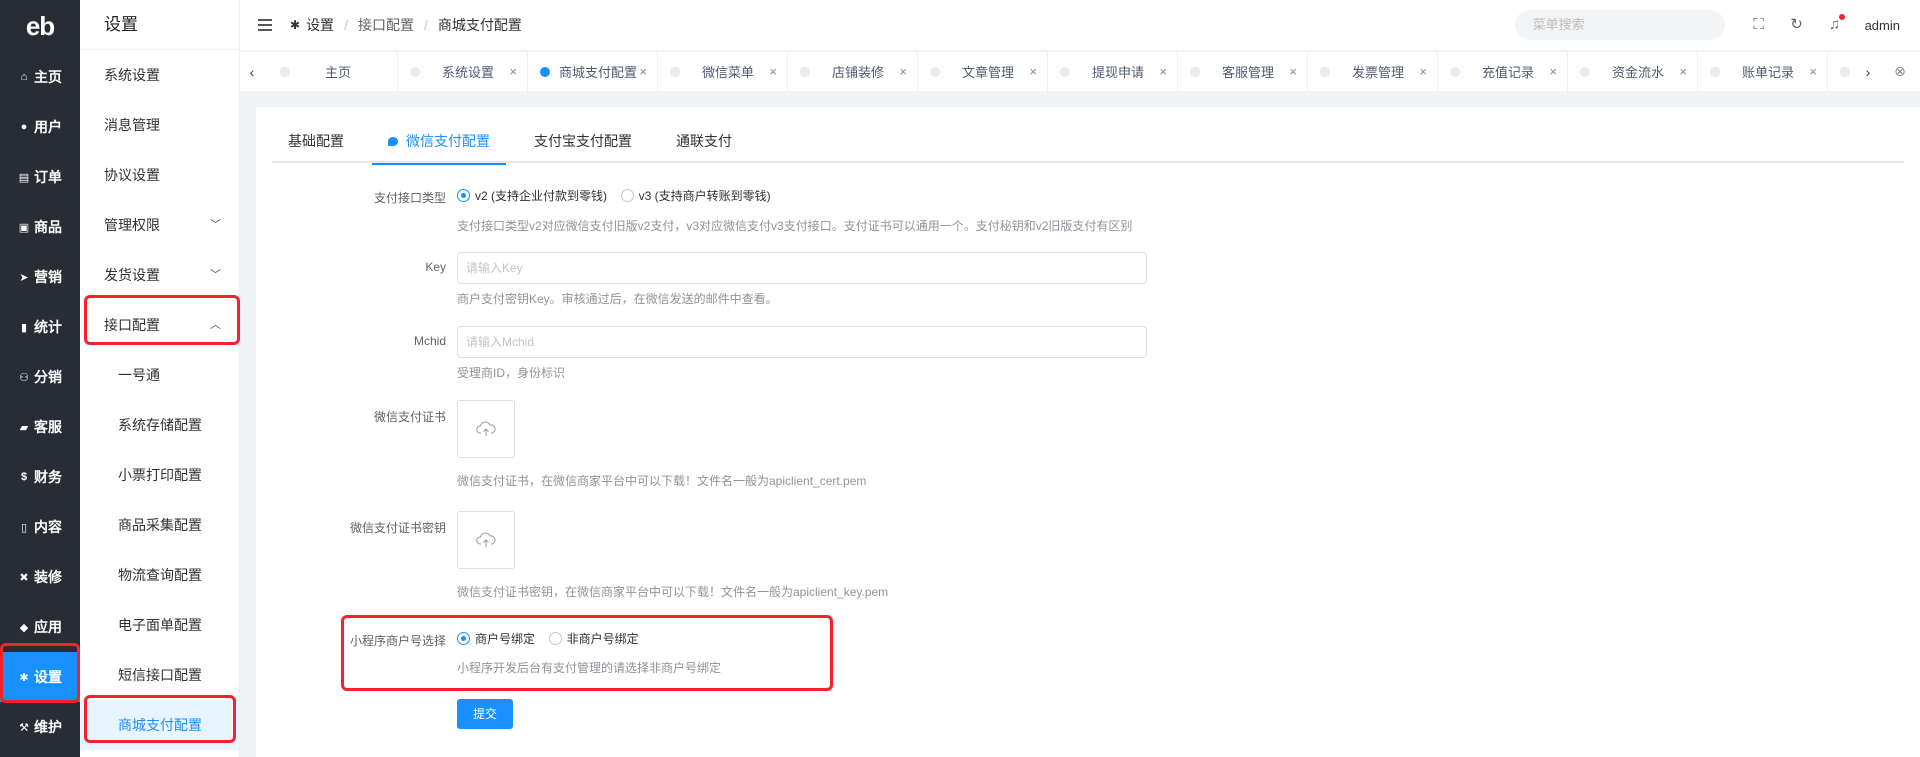 Image resolution: width=1920 pixels, height=757 pixels. What do you see at coordinates (48, 127) in the screenshot?
I see `rail-item-label: 用户` at bounding box center [48, 127].